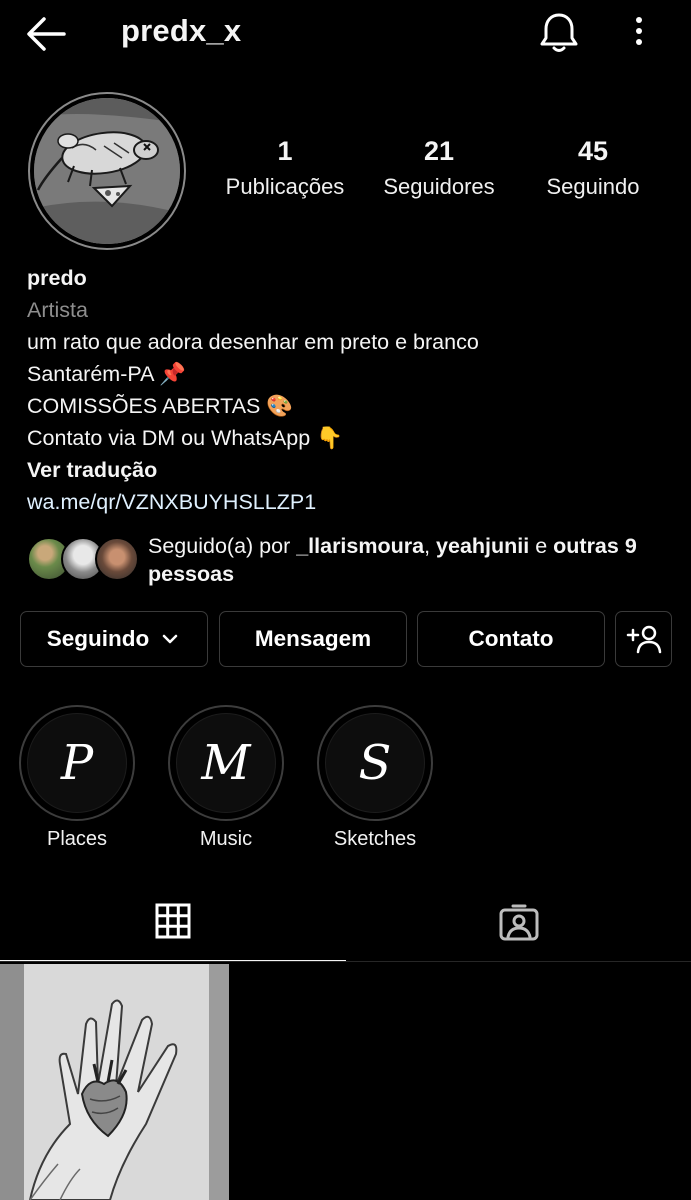 The image size is (691, 1200). What do you see at coordinates (226, 839) in the screenshot?
I see `highlight-label: Music` at bounding box center [226, 839].